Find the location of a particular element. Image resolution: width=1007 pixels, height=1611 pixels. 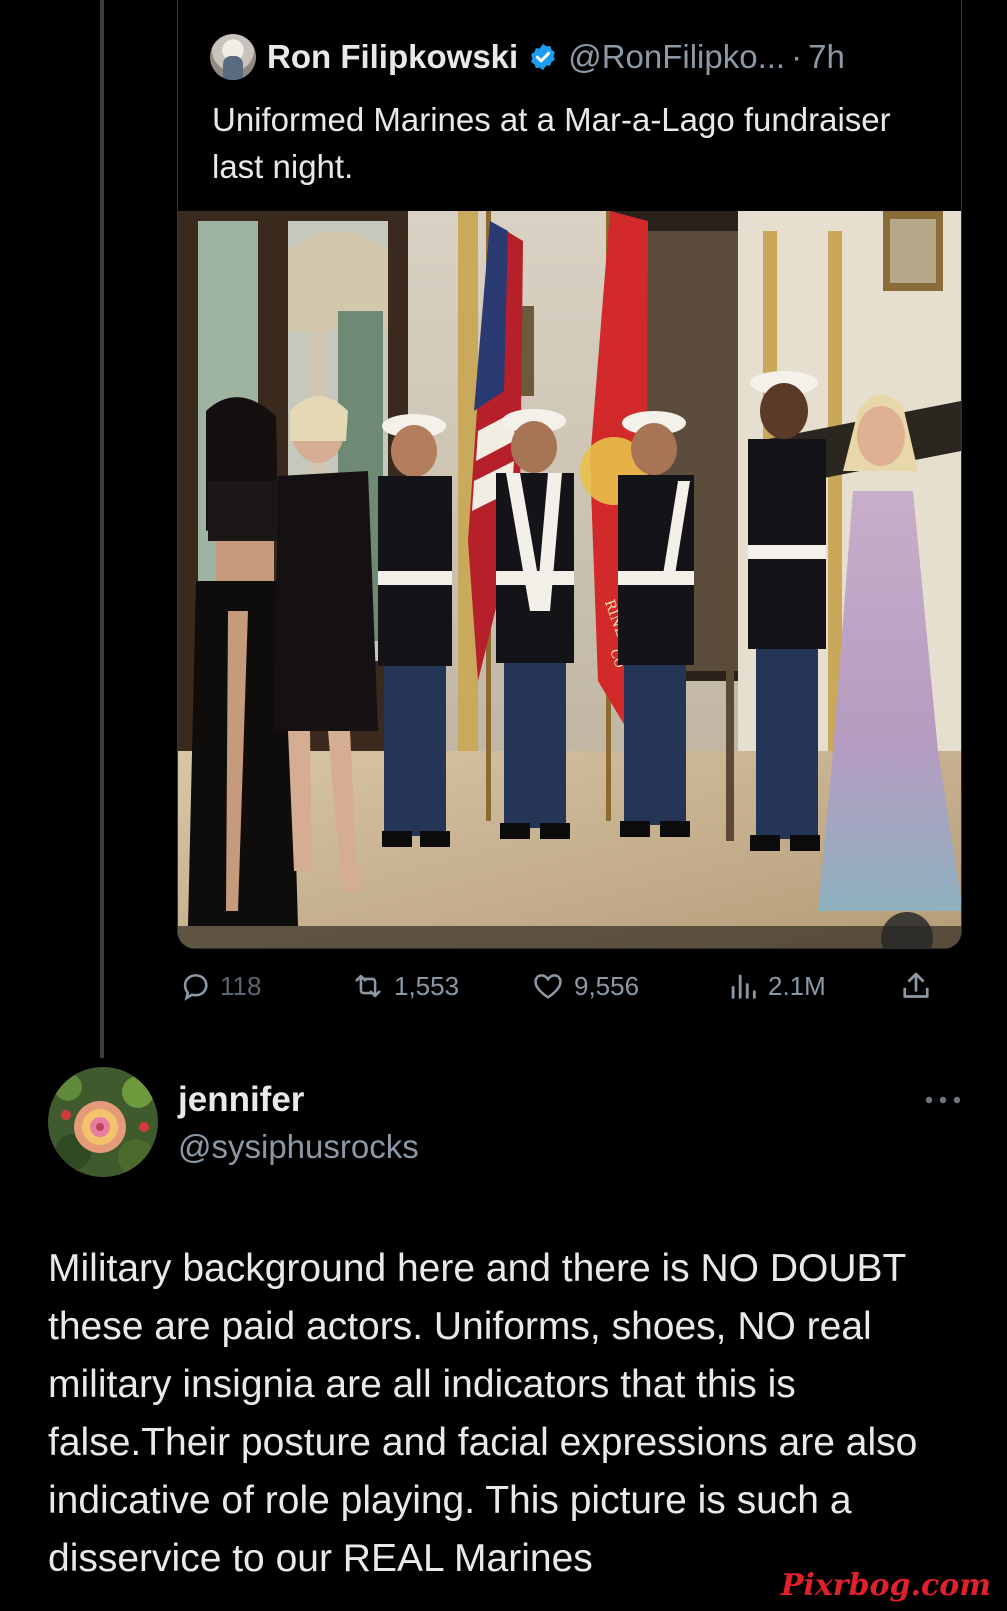

tweet-action-bar: 118 1,553 9,556 2.1M is located at coordinates (573, 986).